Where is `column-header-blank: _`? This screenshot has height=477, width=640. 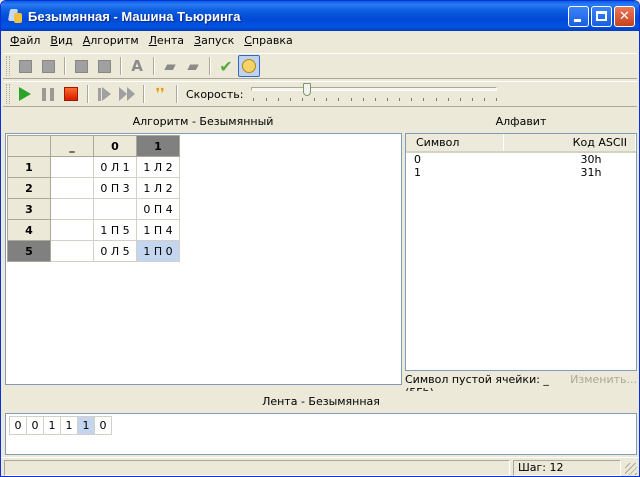
column-header-blank: _ is located at coordinates (72, 146).